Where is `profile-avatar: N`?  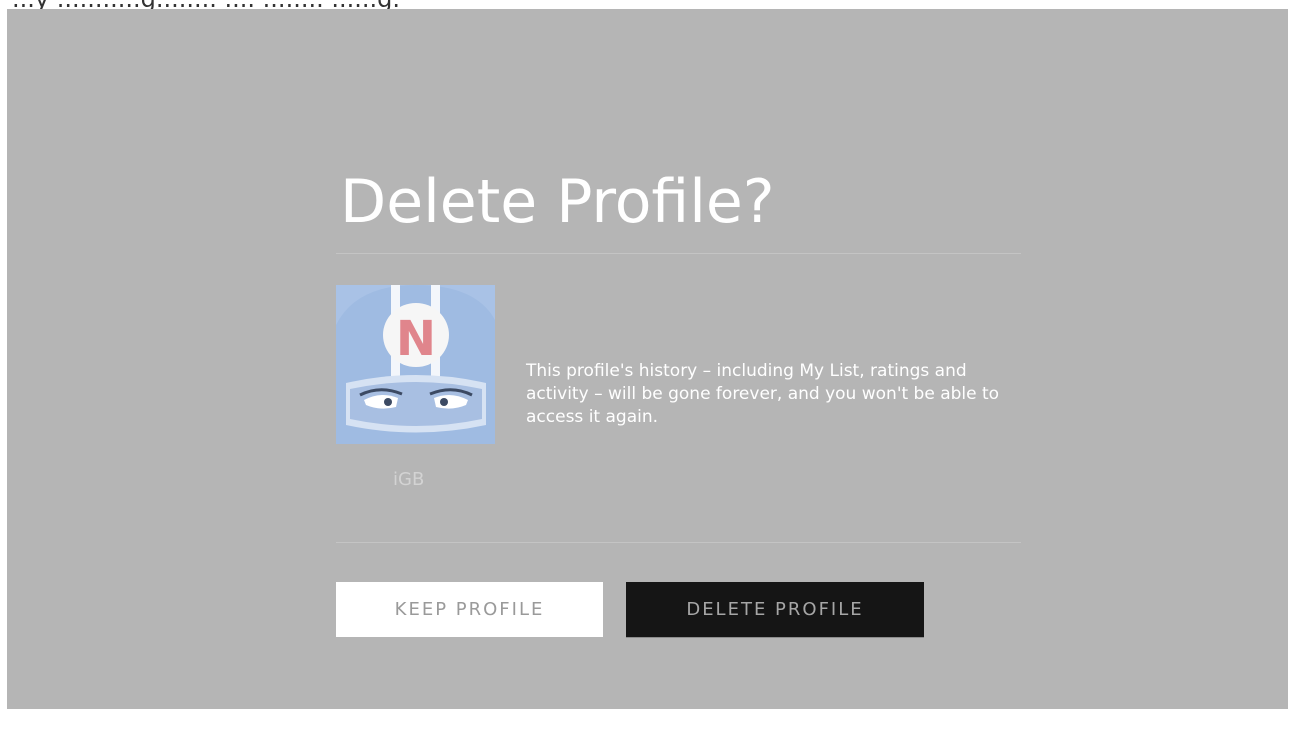
profile-avatar: N is located at coordinates (415, 364).